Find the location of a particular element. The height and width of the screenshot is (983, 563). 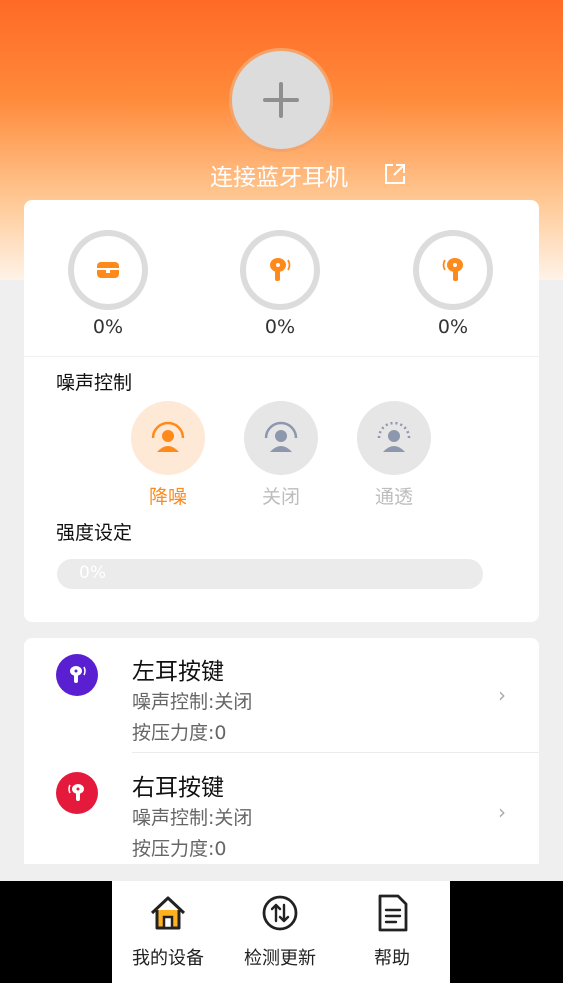

tab-help-label: 帮助 is located at coordinates (392, 958).